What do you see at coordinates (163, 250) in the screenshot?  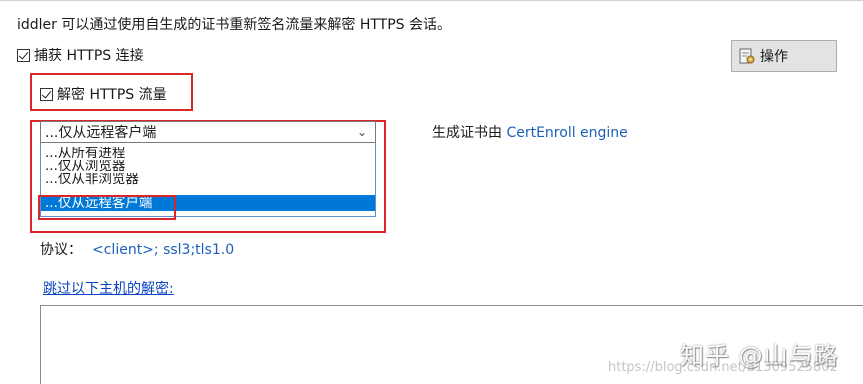 I see `protocols-value: <client>; ssl3;tls1.0` at bounding box center [163, 250].